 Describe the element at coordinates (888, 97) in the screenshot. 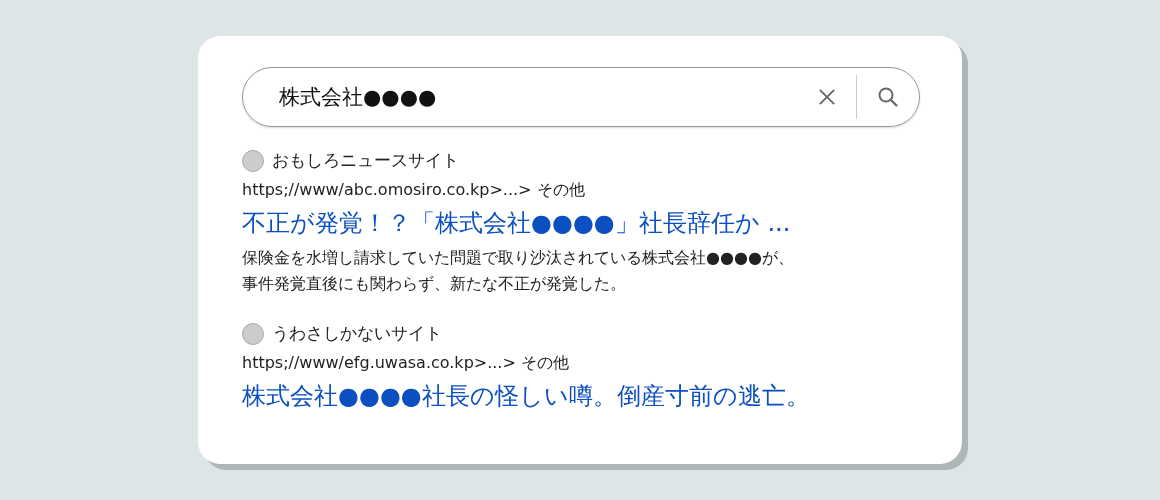

I see `search-icon` at that location.